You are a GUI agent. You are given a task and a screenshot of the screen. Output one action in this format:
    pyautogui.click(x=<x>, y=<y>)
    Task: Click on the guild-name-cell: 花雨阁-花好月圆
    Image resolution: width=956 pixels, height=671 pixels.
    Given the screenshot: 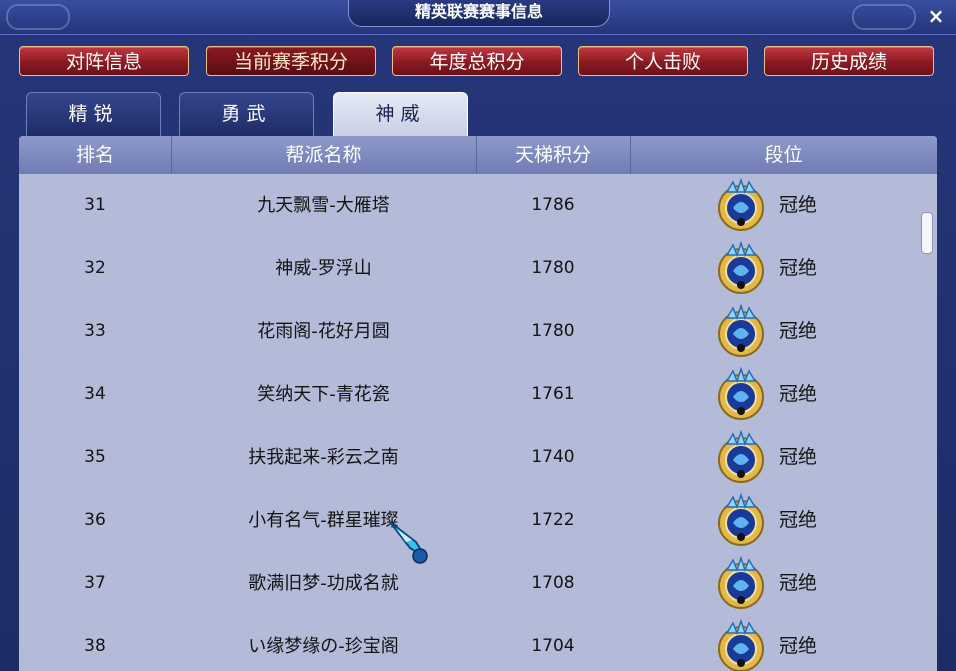 What is the action you would take?
    pyautogui.click(x=323, y=331)
    